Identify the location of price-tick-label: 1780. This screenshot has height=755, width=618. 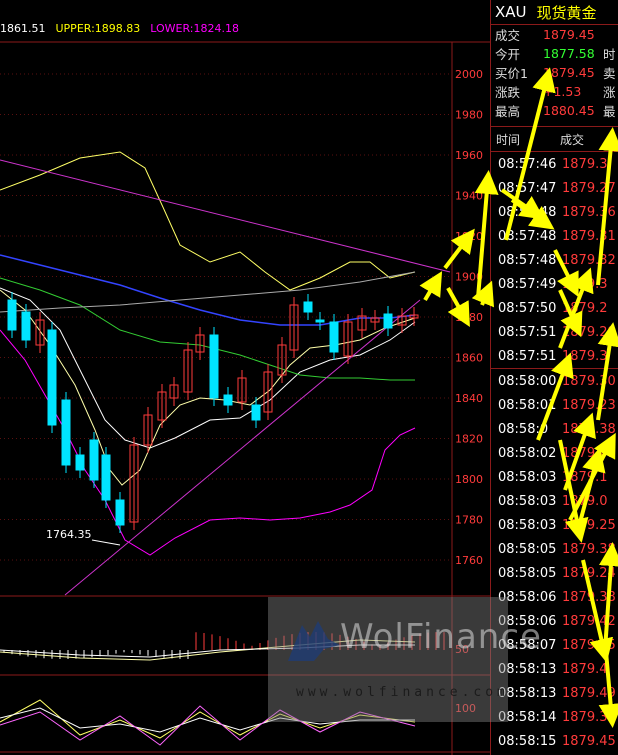
(469, 520).